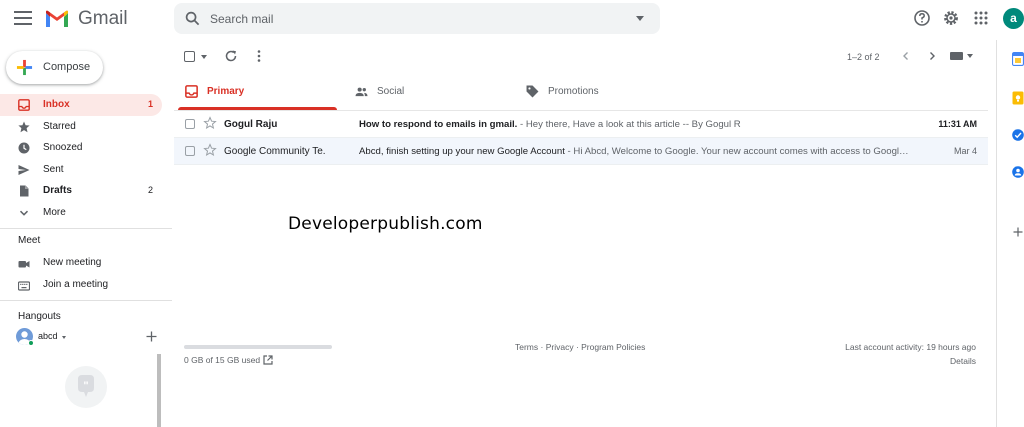 This screenshot has height=427, width=1024. Describe the element at coordinates (72, 262) in the screenshot. I see `new-meeting-label: New meeting` at that location.